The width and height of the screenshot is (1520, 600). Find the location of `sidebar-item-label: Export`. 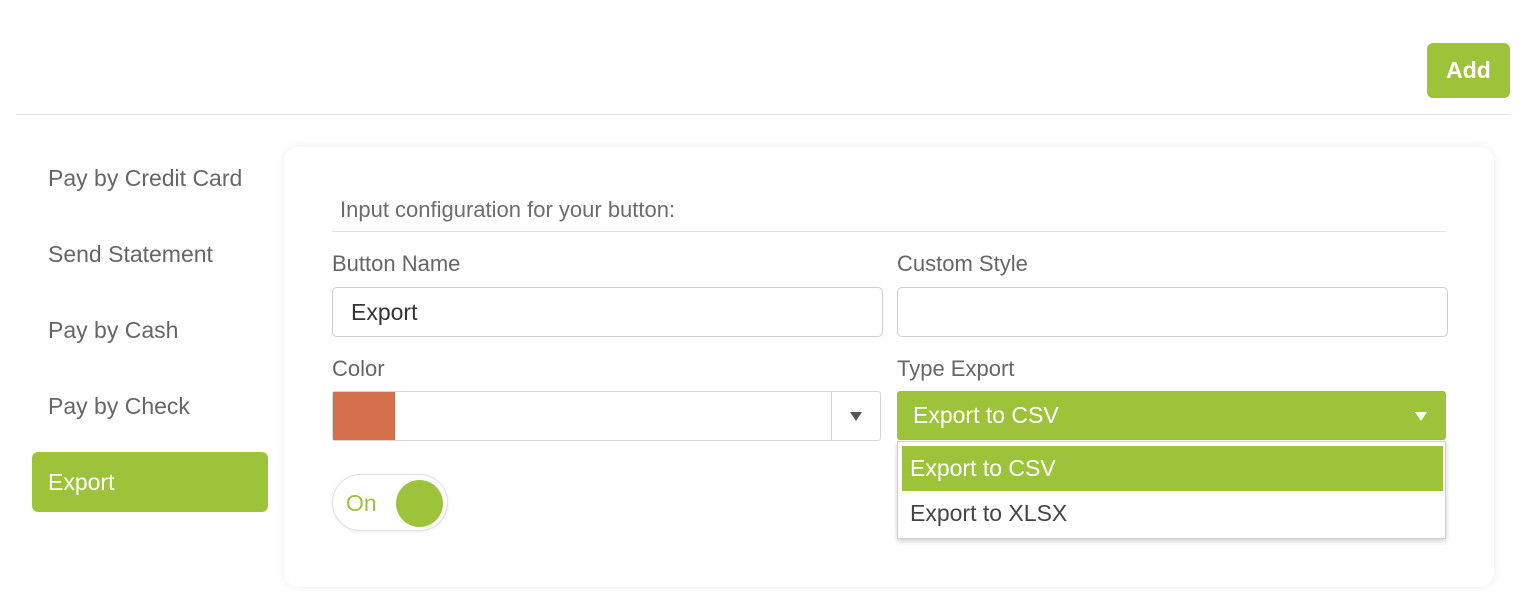

sidebar-item-label: Export is located at coordinates (81, 481).